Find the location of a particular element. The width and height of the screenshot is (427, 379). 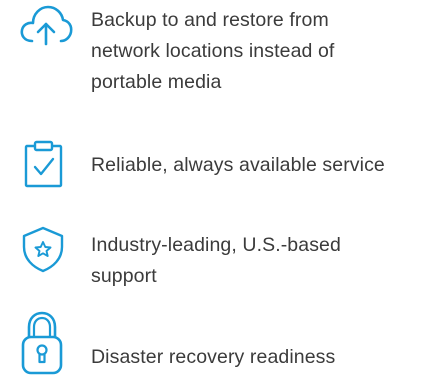

shield-star-icon is located at coordinates (46, 249).